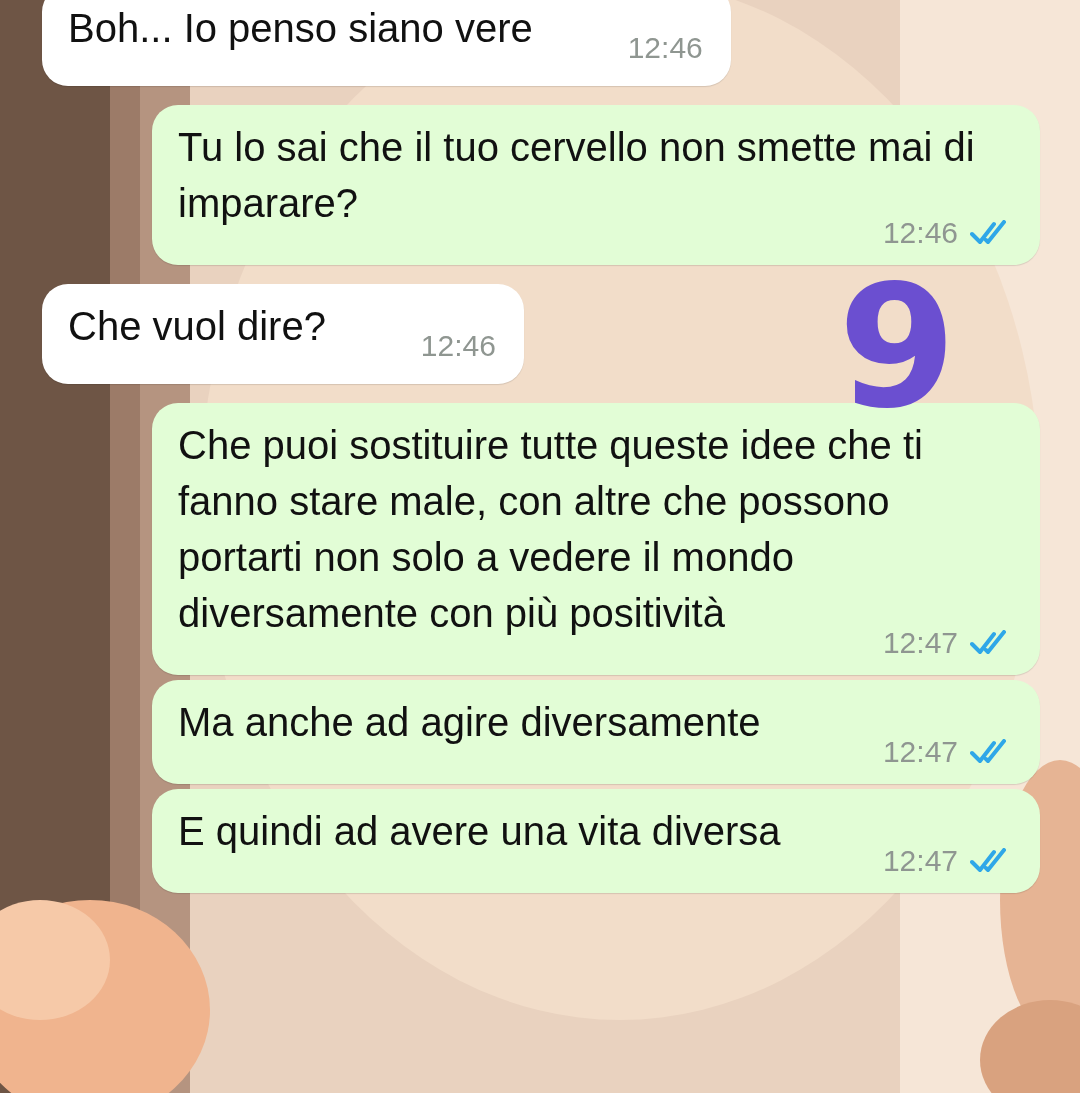  Describe the element at coordinates (469, 722) in the screenshot. I see `message-text: Ma anche ad agire diversamente` at that location.